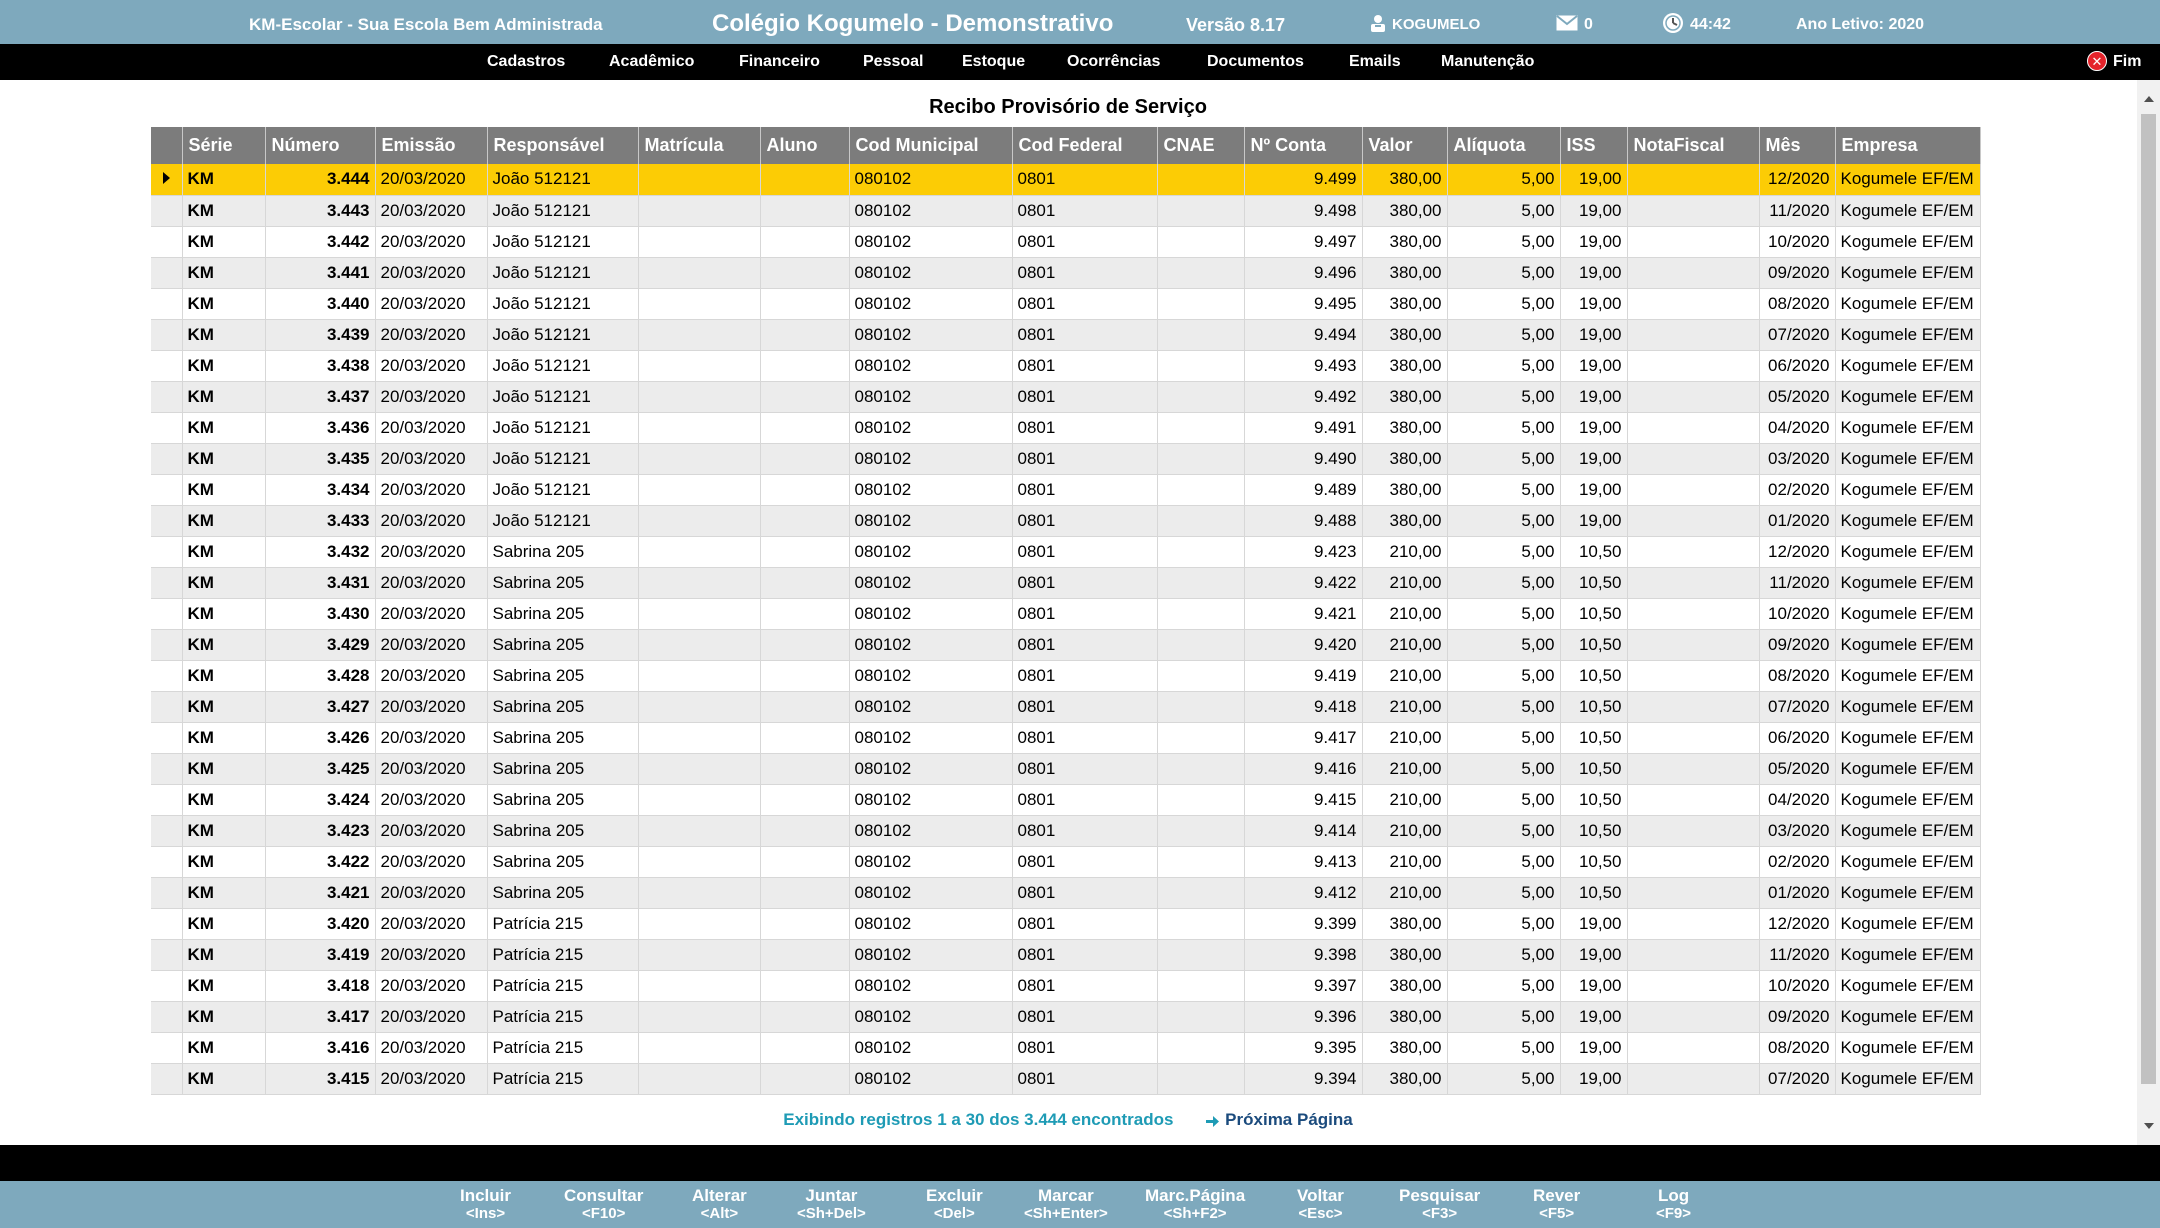  I want to click on col-responsavel: Responsável, so click(563, 145).